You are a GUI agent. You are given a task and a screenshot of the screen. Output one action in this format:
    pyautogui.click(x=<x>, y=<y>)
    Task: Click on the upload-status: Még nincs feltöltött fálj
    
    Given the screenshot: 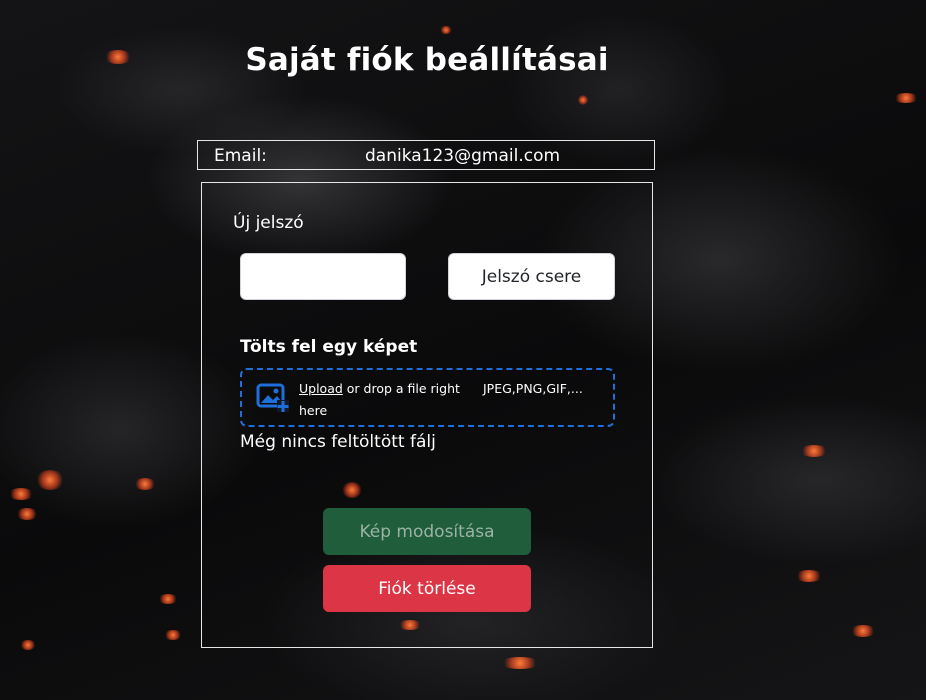 What is the action you would take?
    pyautogui.click(x=338, y=442)
    